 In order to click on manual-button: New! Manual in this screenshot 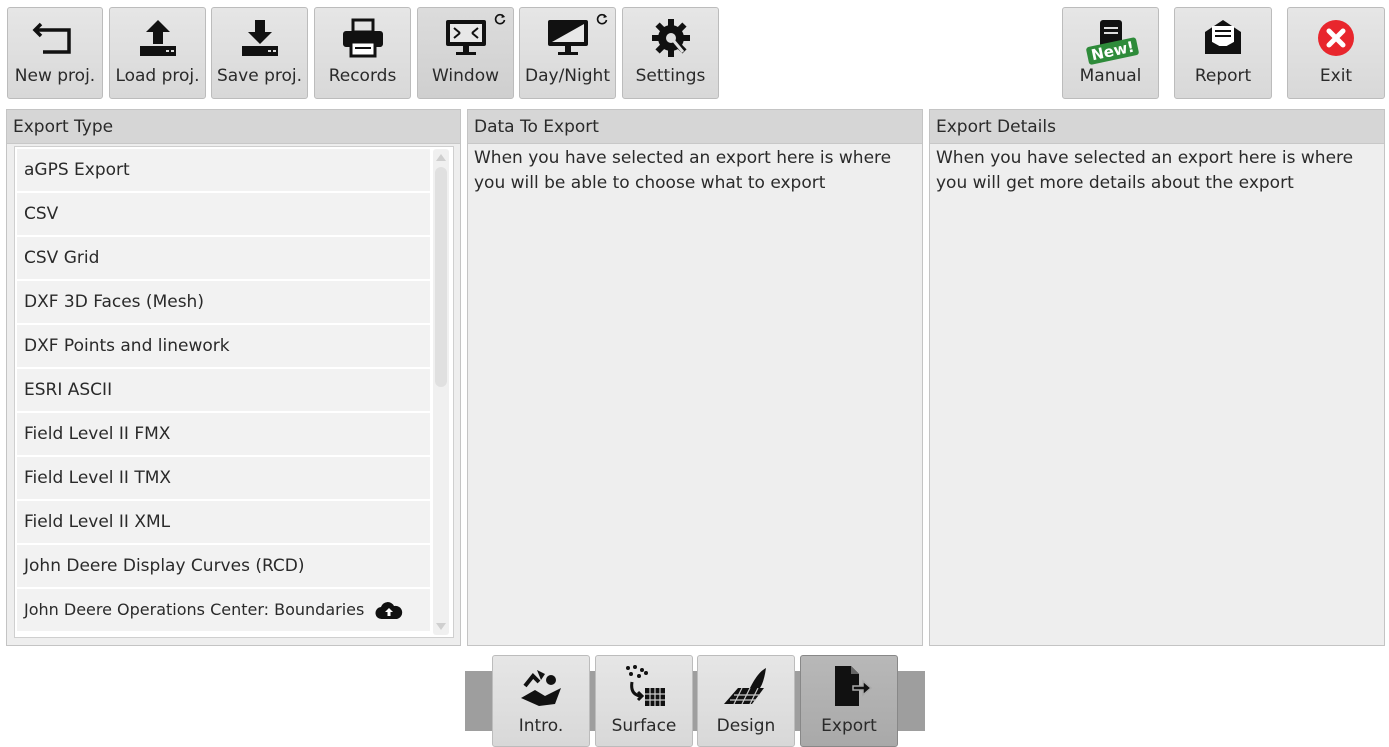, I will do `click(1110, 53)`.